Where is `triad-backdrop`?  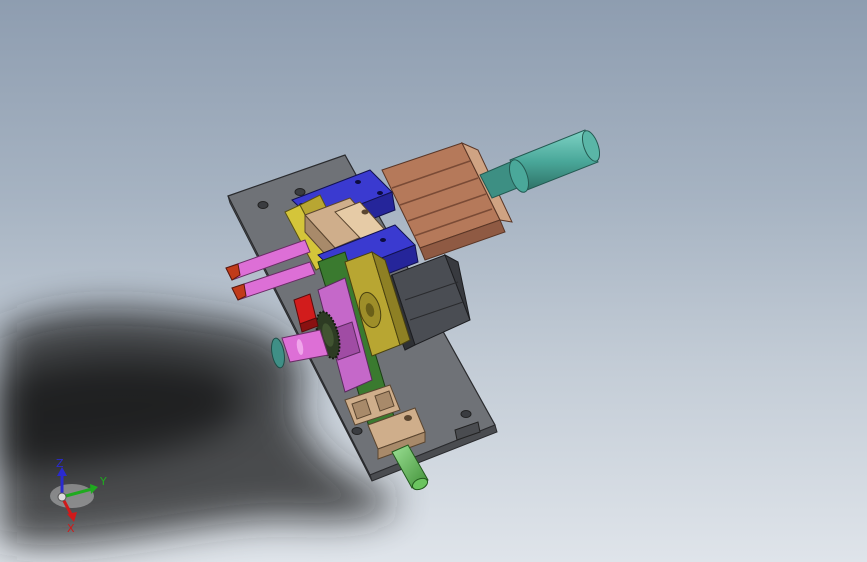 triad-backdrop is located at coordinates (72, 496).